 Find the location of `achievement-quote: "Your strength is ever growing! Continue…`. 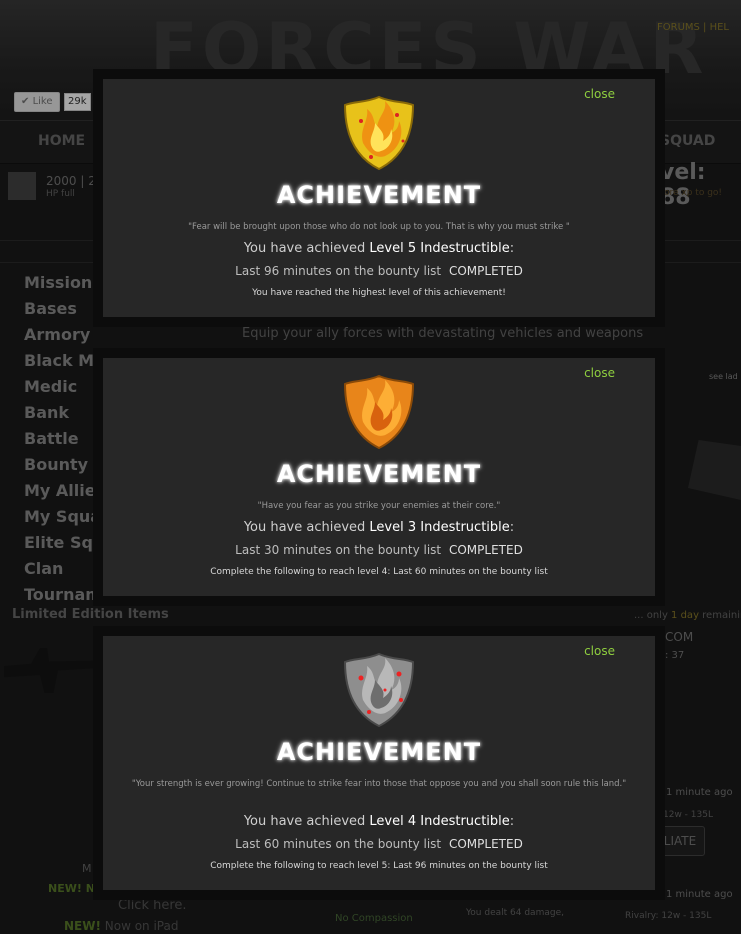

achievement-quote: "Your strength is ever growing! Continue… is located at coordinates (379, 784).